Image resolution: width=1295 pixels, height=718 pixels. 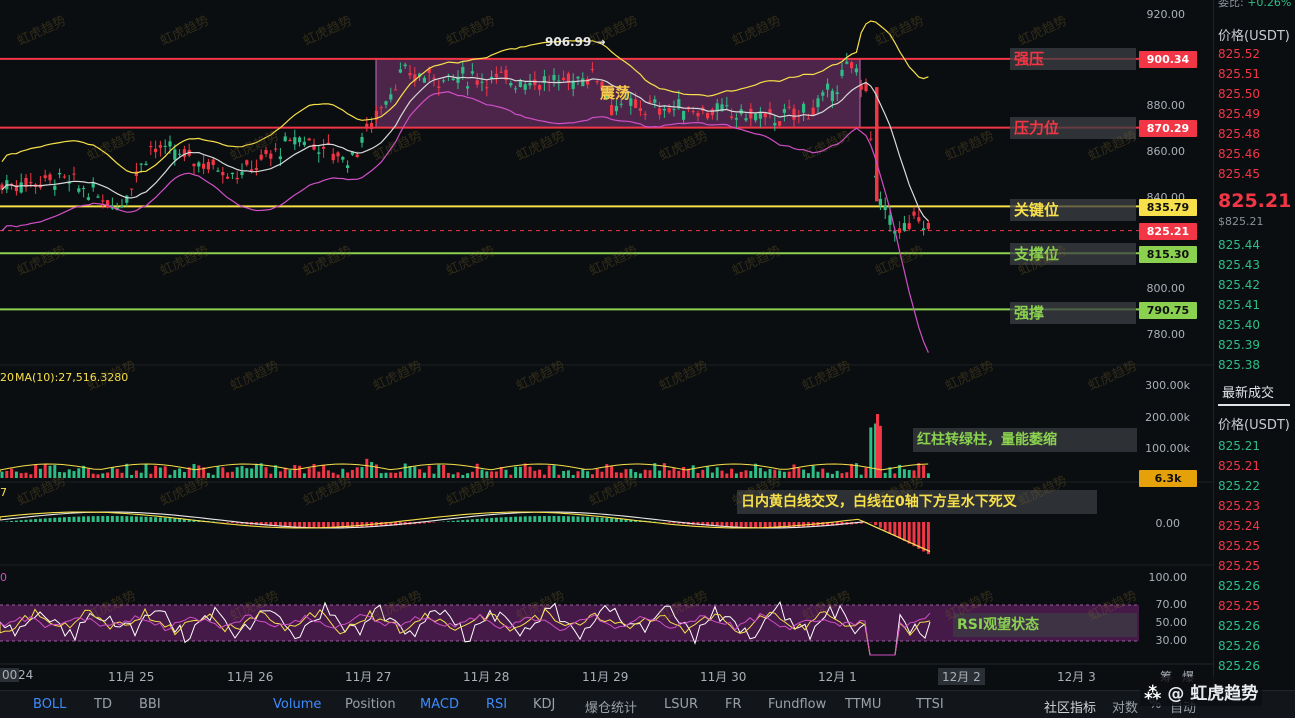 I want to click on bid-price: 825.39, so click(x=1239, y=345).